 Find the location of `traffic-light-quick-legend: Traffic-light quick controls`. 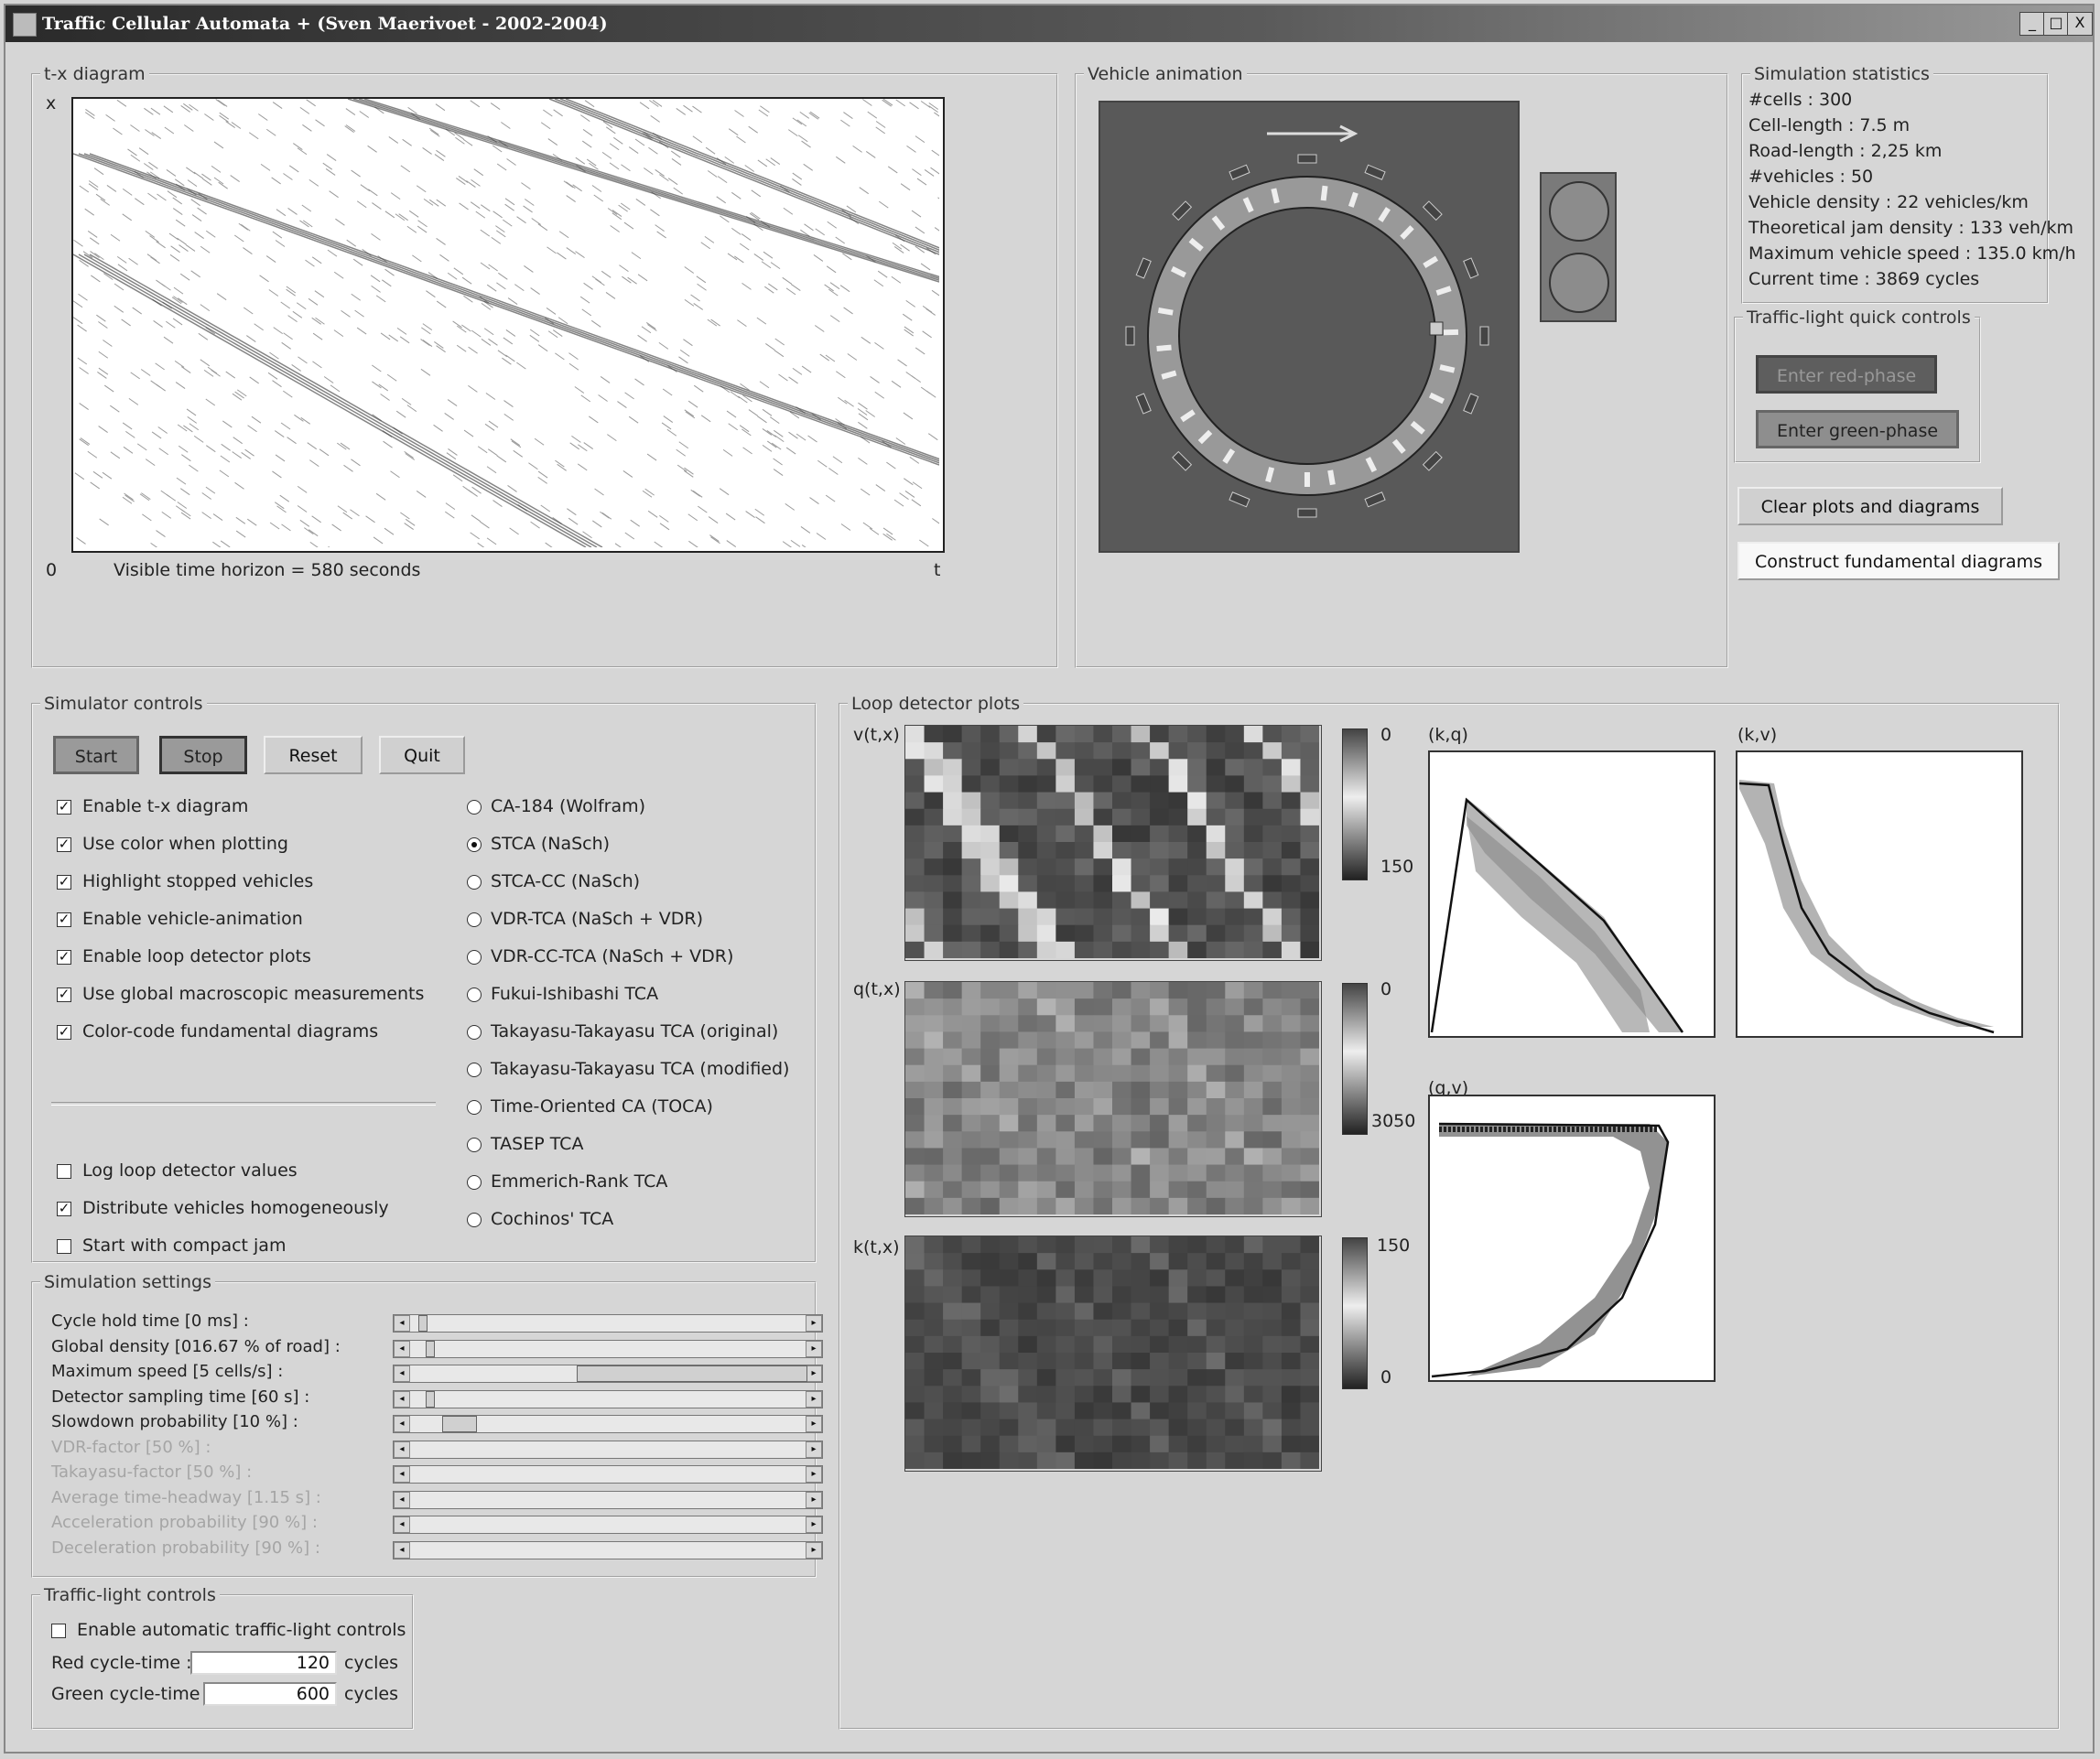

traffic-light-quick-legend: Traffic-light quick controls is located at coordinates (1859, 318).